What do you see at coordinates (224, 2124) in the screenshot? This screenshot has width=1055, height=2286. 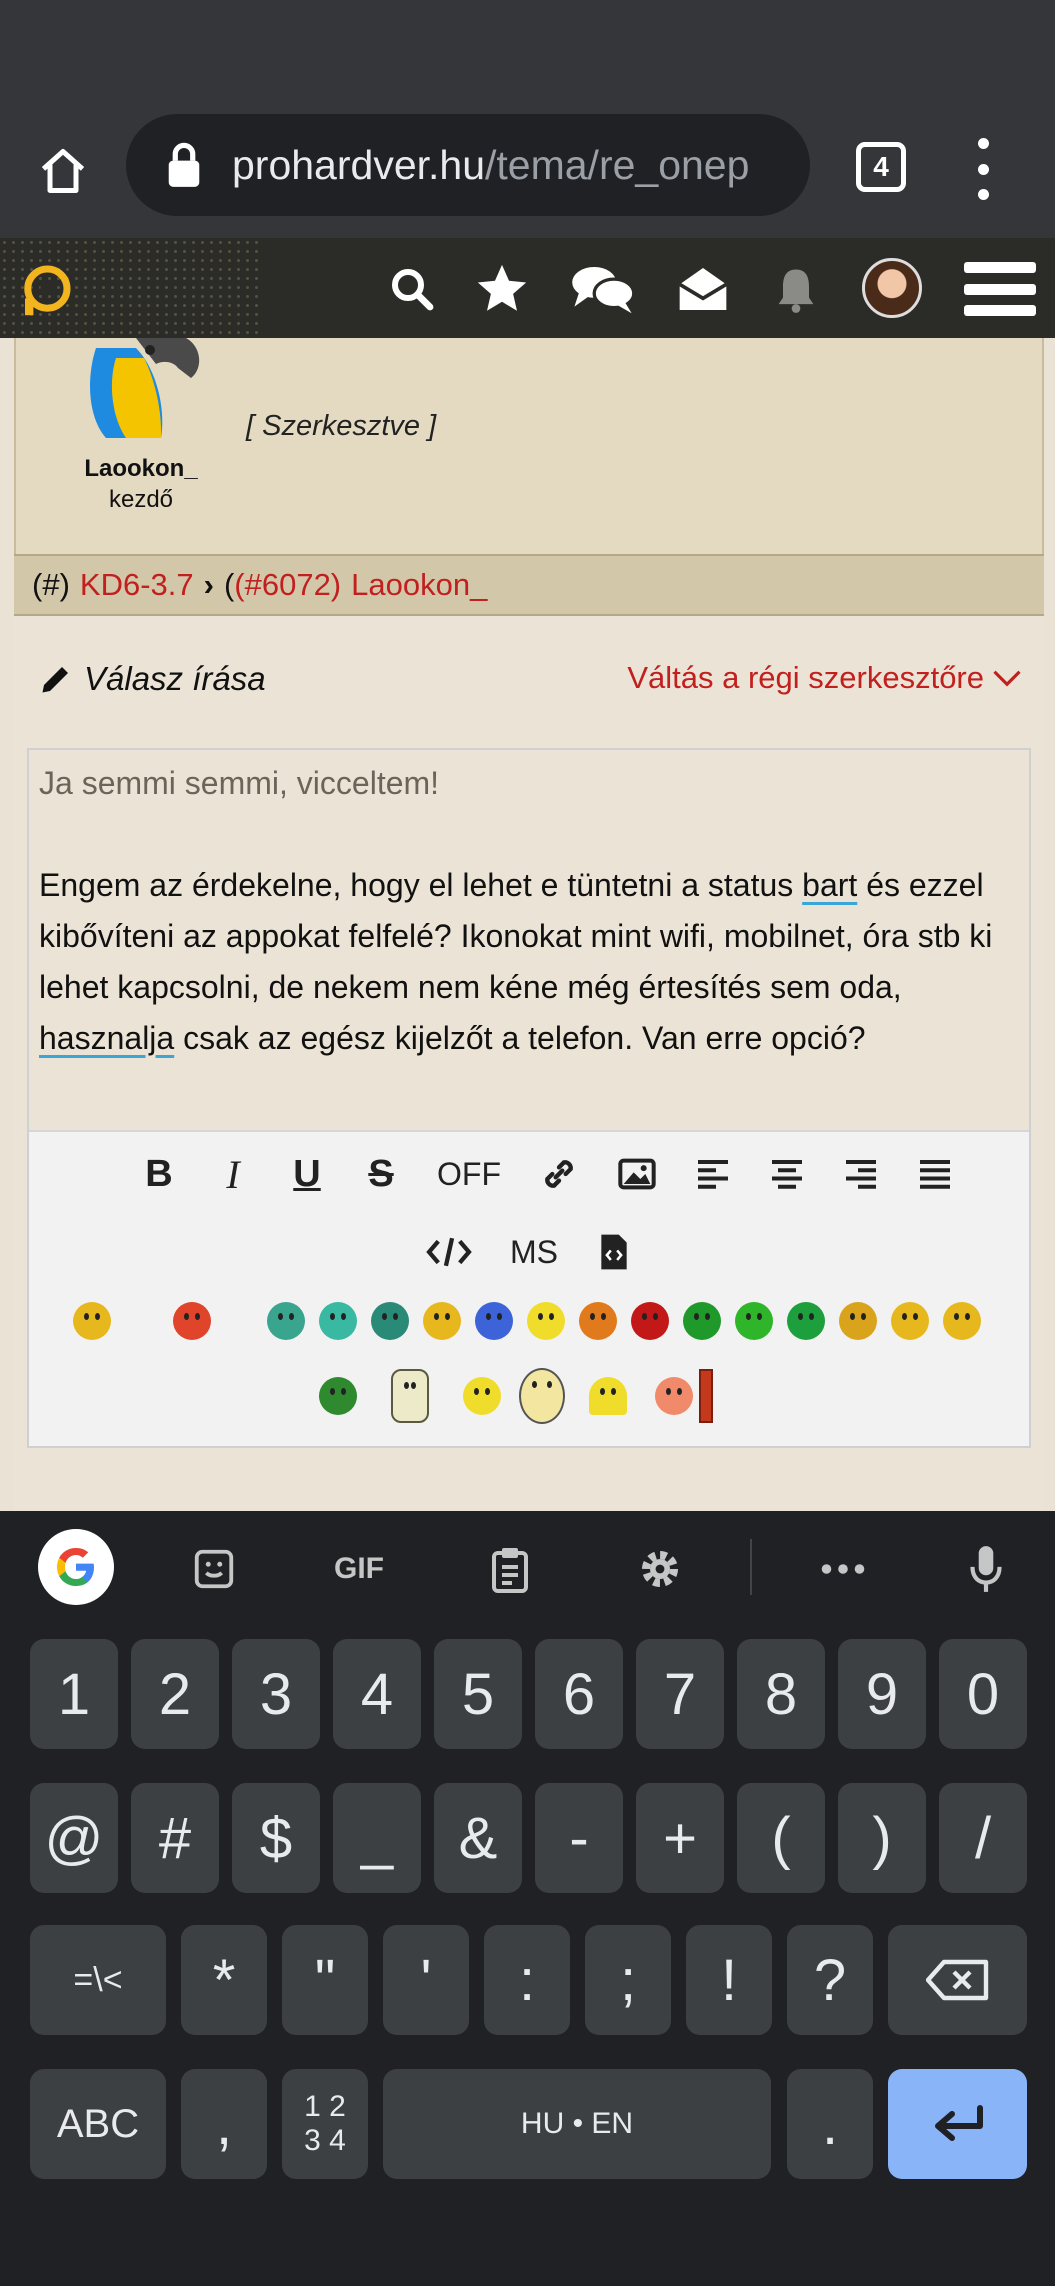 I see `key-comma: ,` at bounding box center [224, 2124].